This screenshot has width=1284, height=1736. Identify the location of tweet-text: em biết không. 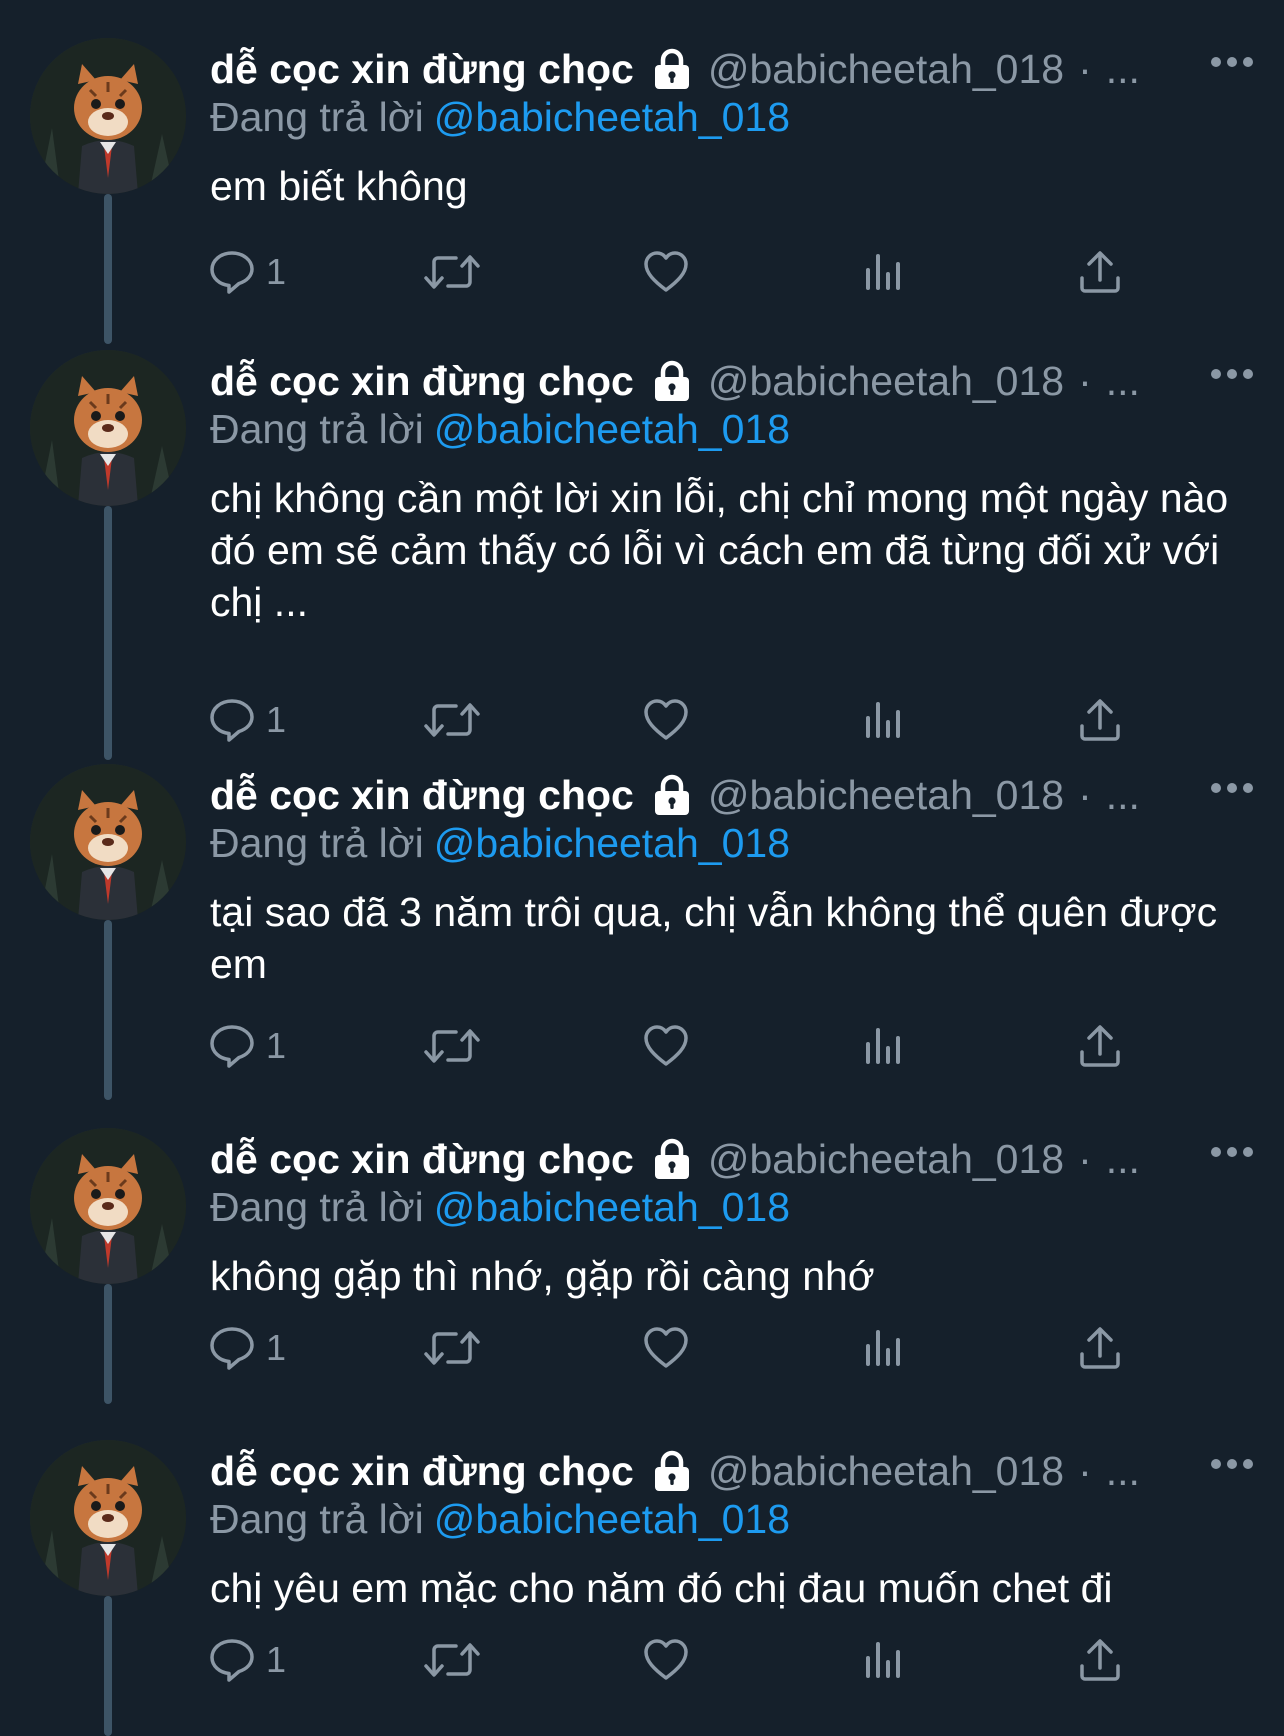
(339, 186).